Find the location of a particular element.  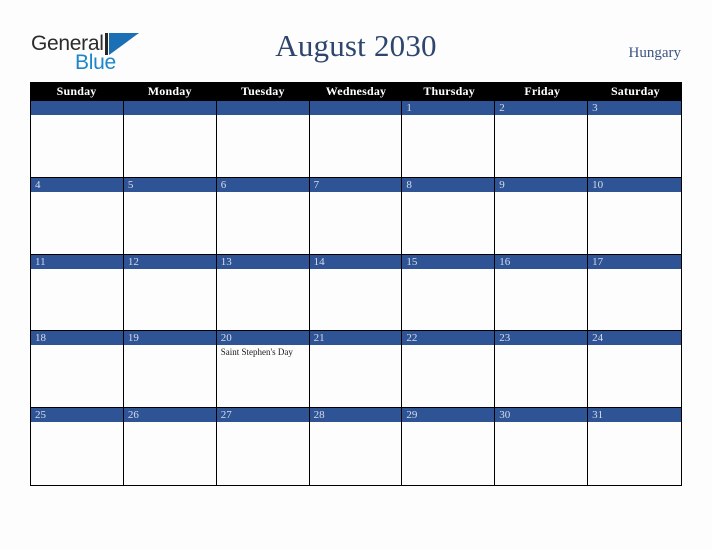

page-header: General Blue August 2030 Hungary is located at coordinates (356, 41).